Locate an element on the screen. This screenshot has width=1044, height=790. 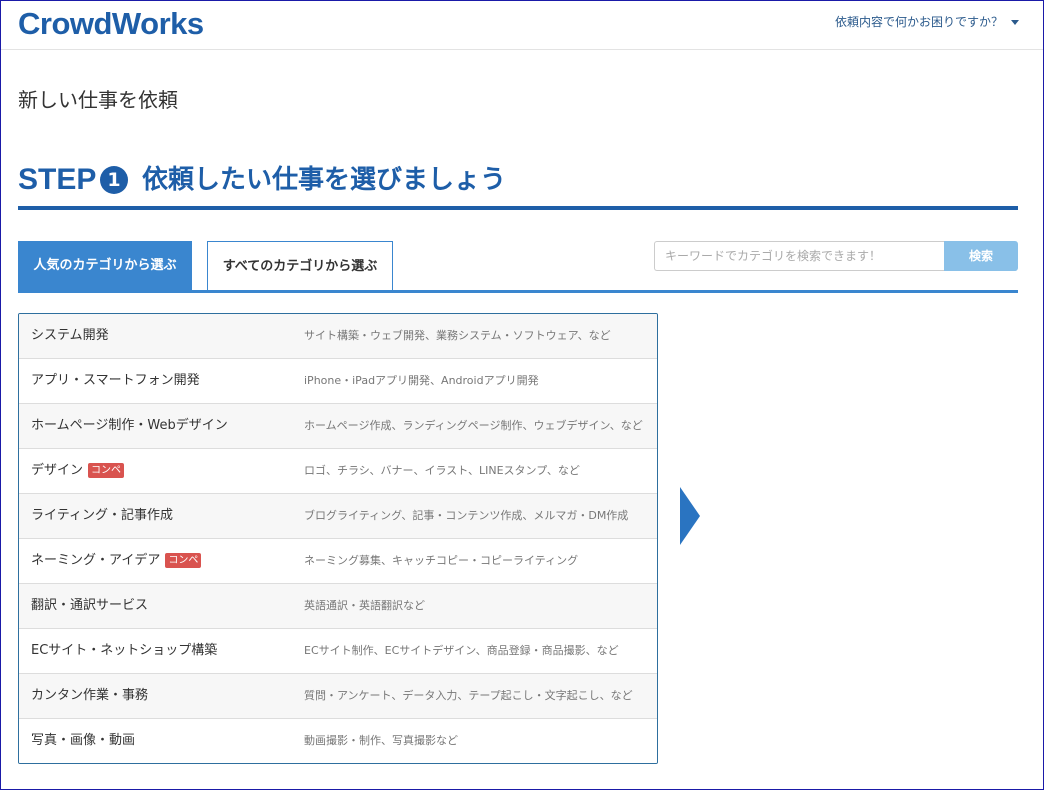
category-search-input is located at coordinates (799, 256).